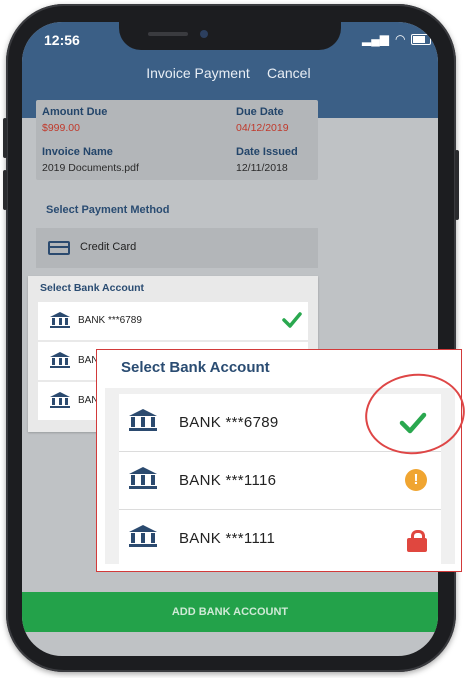 Image resolution: width=471 pixels, height=678 pixels. Describe the element at coordinates (262, 128) in the screenshot. I see `due-date-value: 04/12/2019` at that location.